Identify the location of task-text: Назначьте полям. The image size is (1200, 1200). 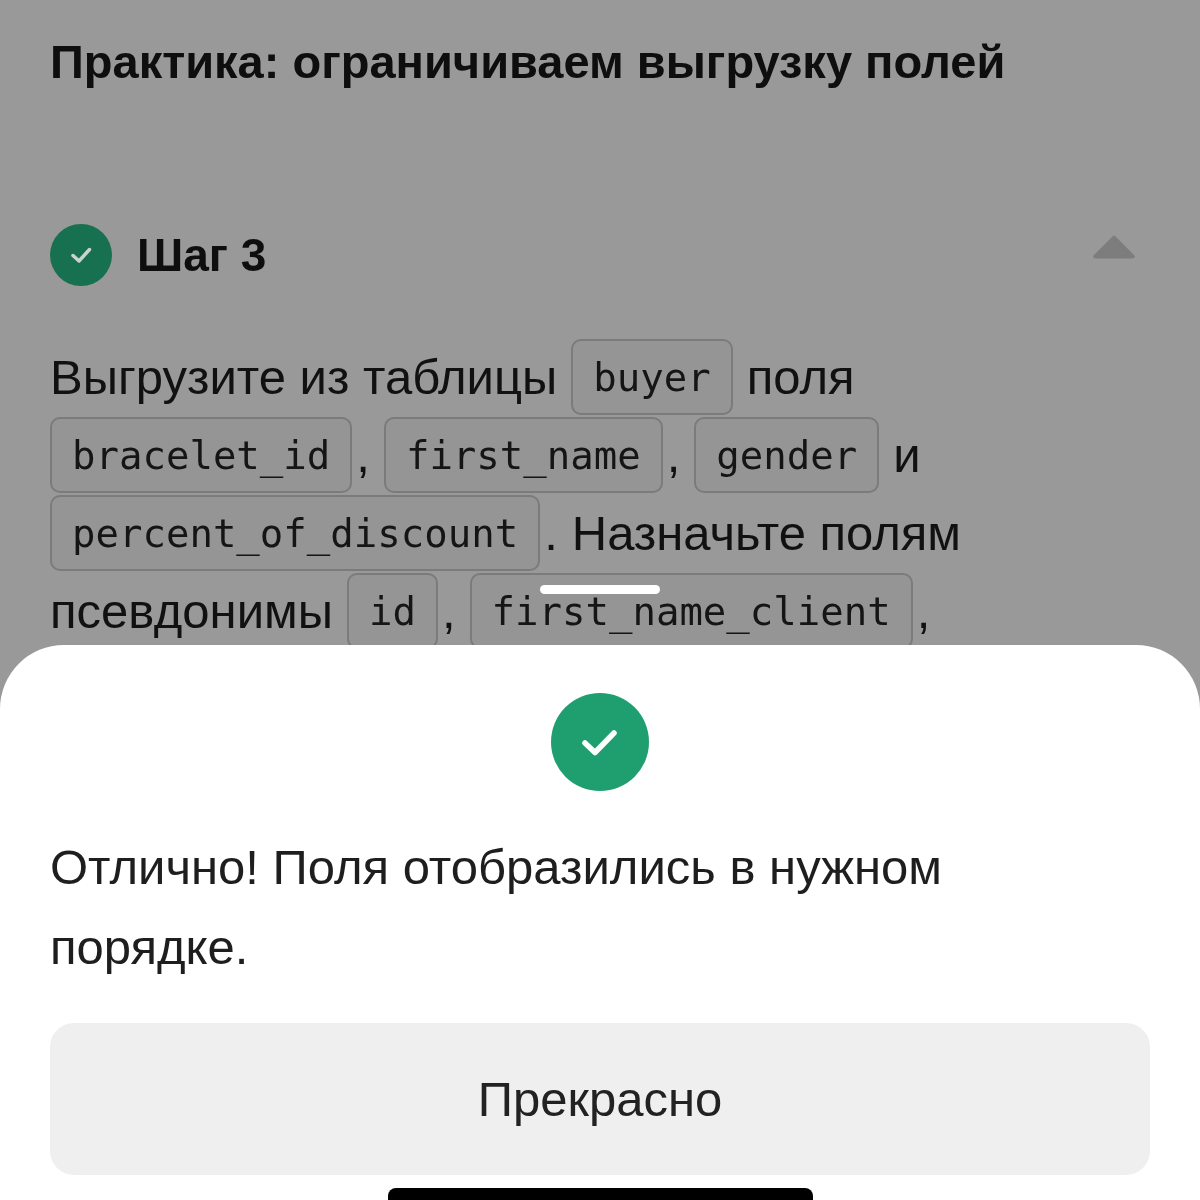
(766, 533).